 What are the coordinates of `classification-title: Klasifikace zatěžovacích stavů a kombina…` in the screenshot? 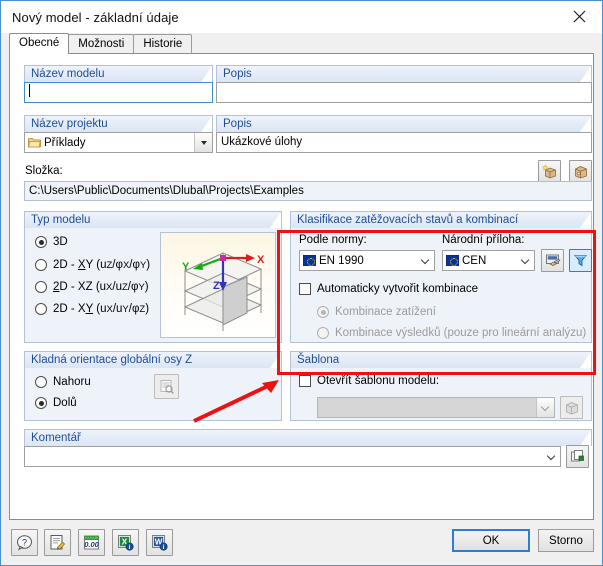 It's located at (441, 219).